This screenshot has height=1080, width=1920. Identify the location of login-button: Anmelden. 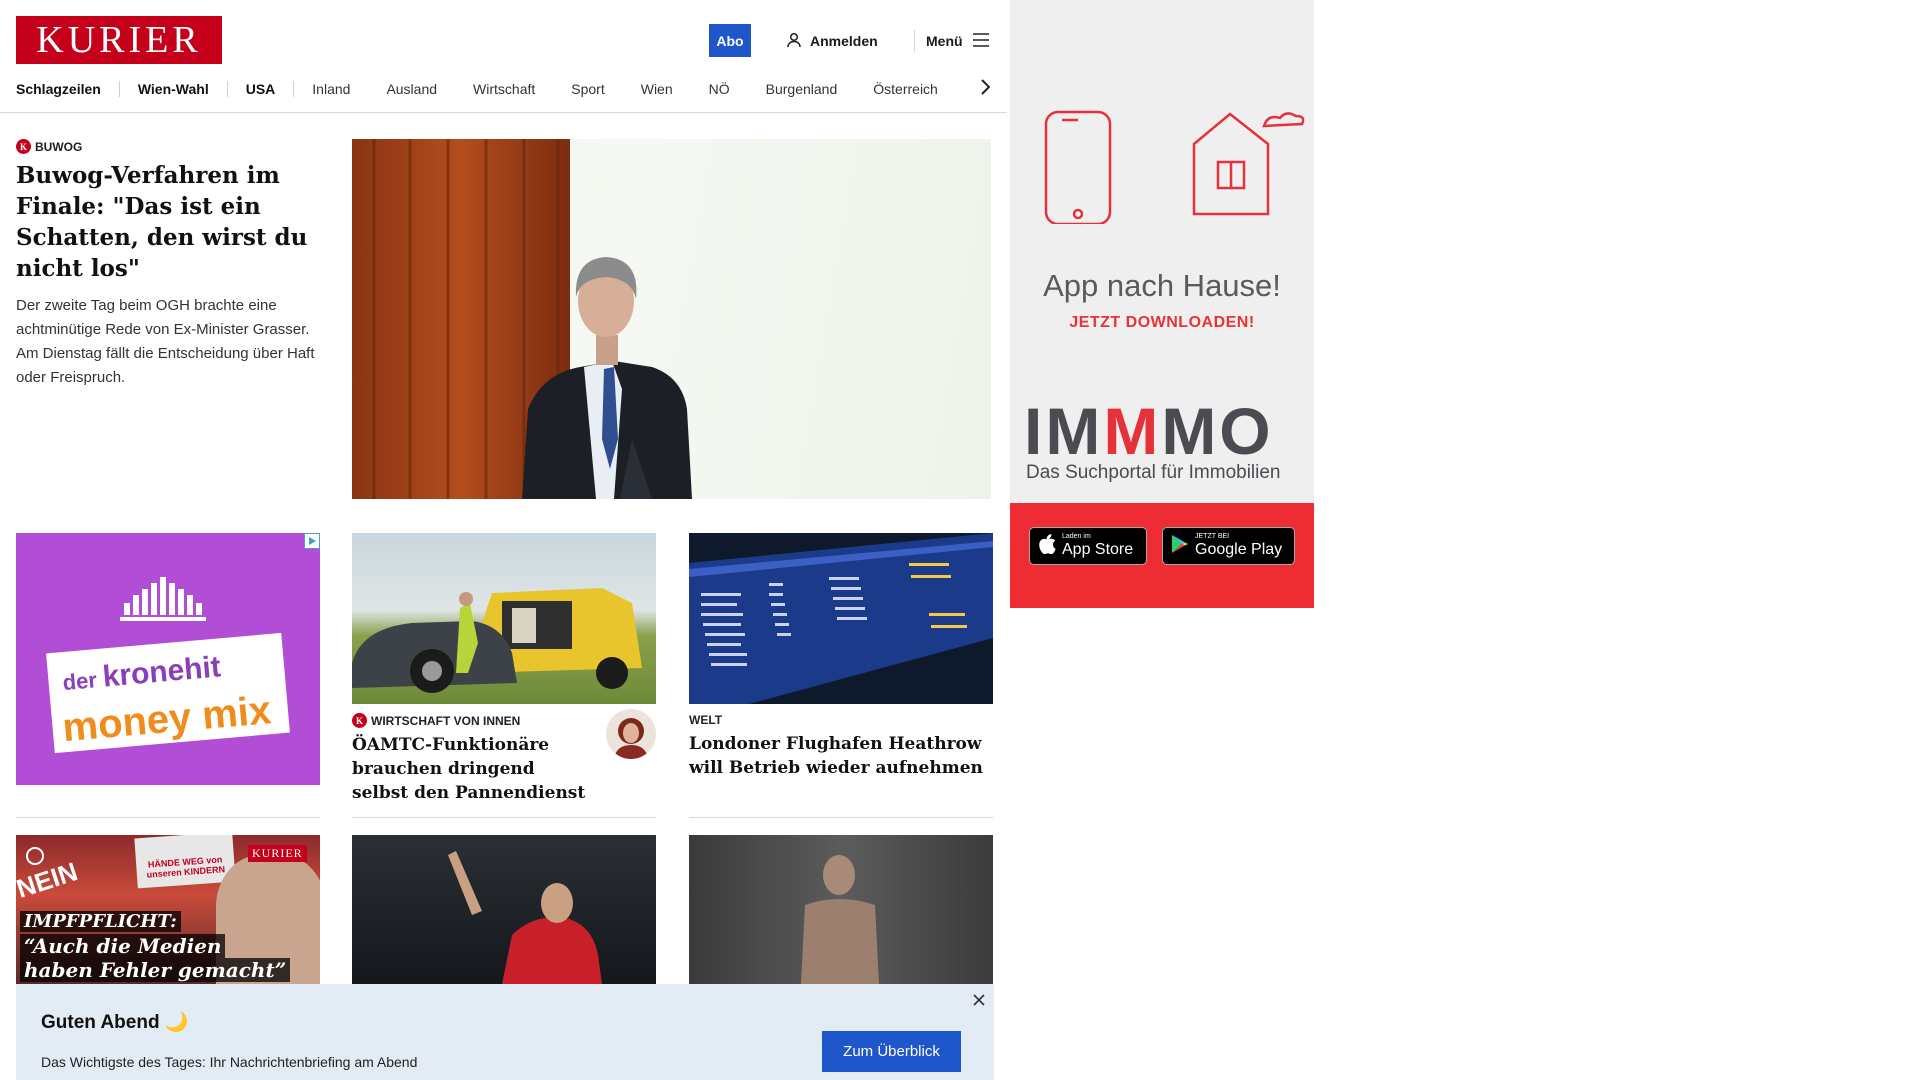
(832, 41).